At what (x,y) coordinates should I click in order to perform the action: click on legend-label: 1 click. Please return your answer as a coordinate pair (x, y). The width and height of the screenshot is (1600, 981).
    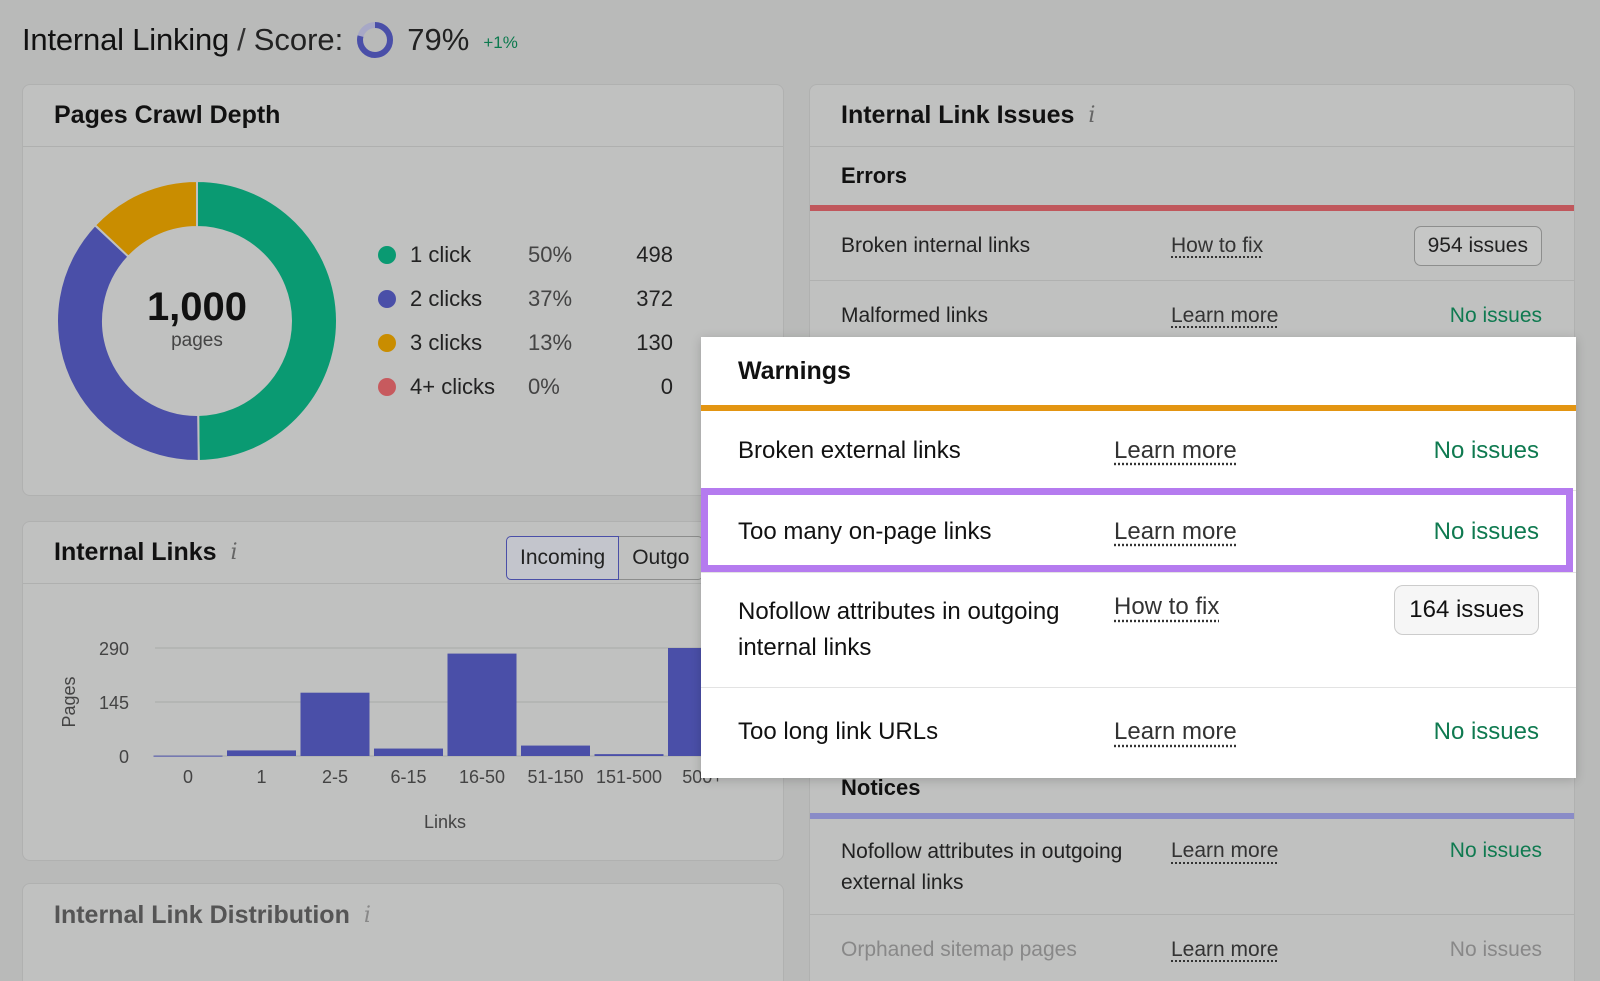
    Looking at the image, I should click on (441, 254).